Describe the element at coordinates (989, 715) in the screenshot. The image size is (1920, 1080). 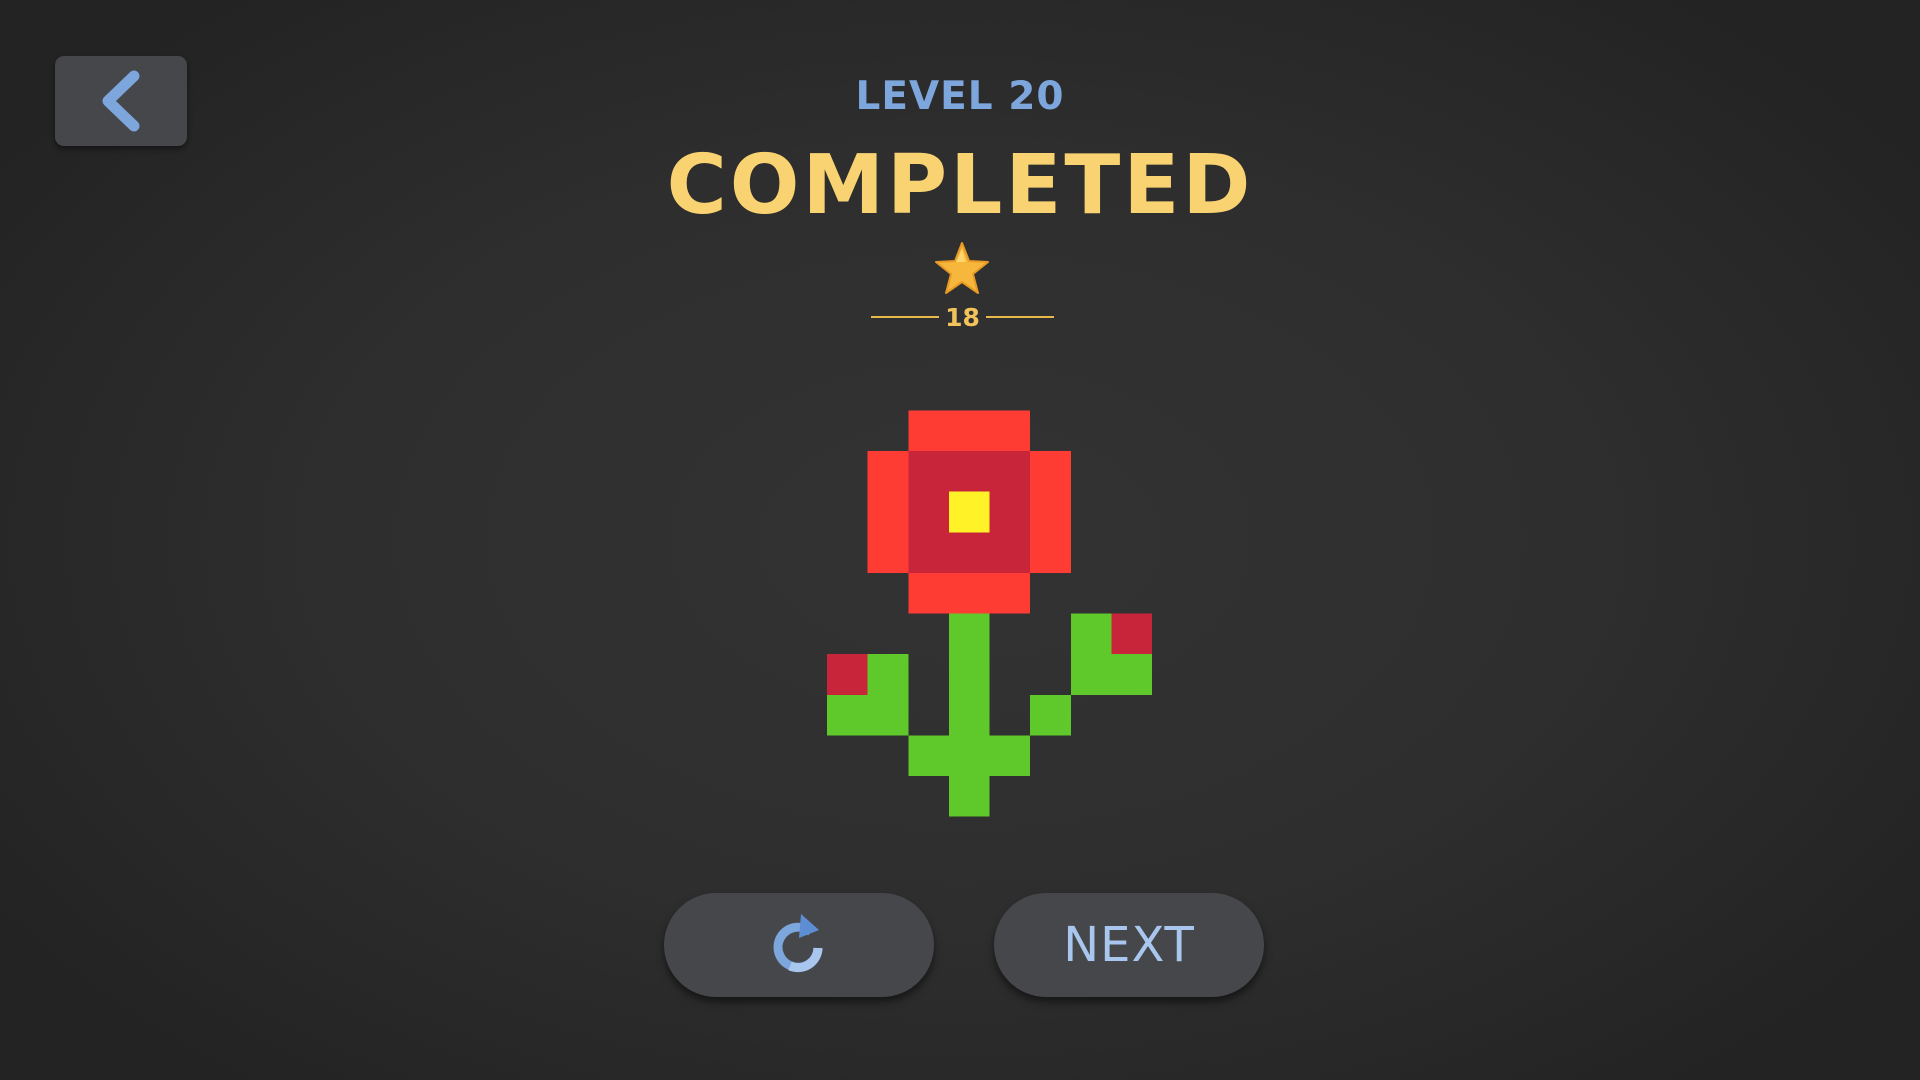
I see `flower-stem` at that location.